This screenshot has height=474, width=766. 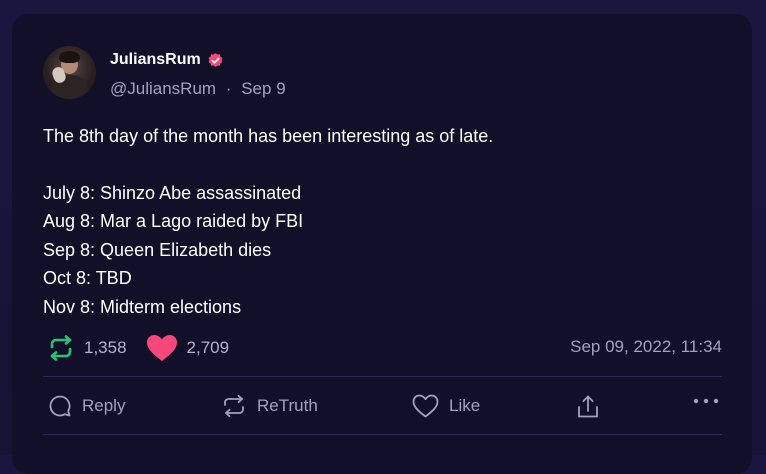 I want to click on share-button, so click(x=593, y=407).